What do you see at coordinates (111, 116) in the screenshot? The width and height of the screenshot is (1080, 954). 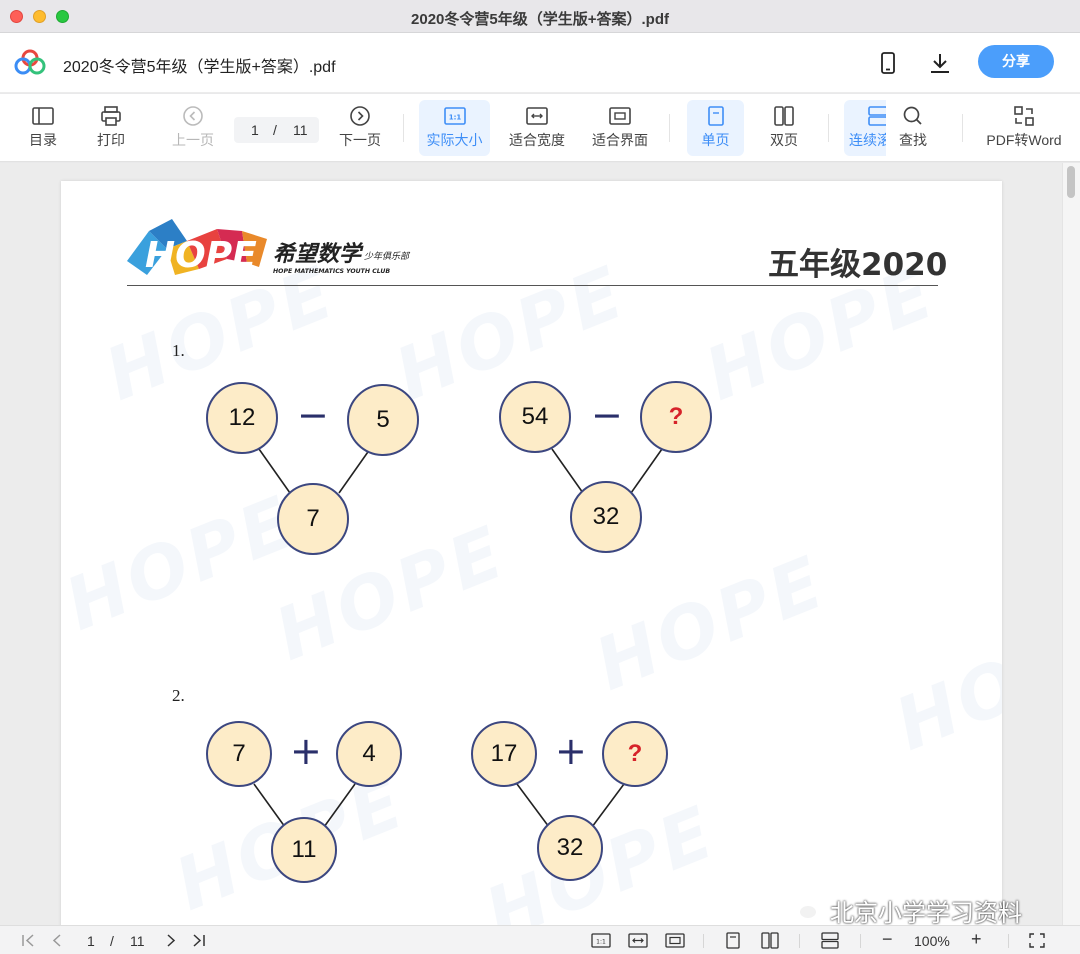 I see `printer-icon` at bounding box center [111, 116].